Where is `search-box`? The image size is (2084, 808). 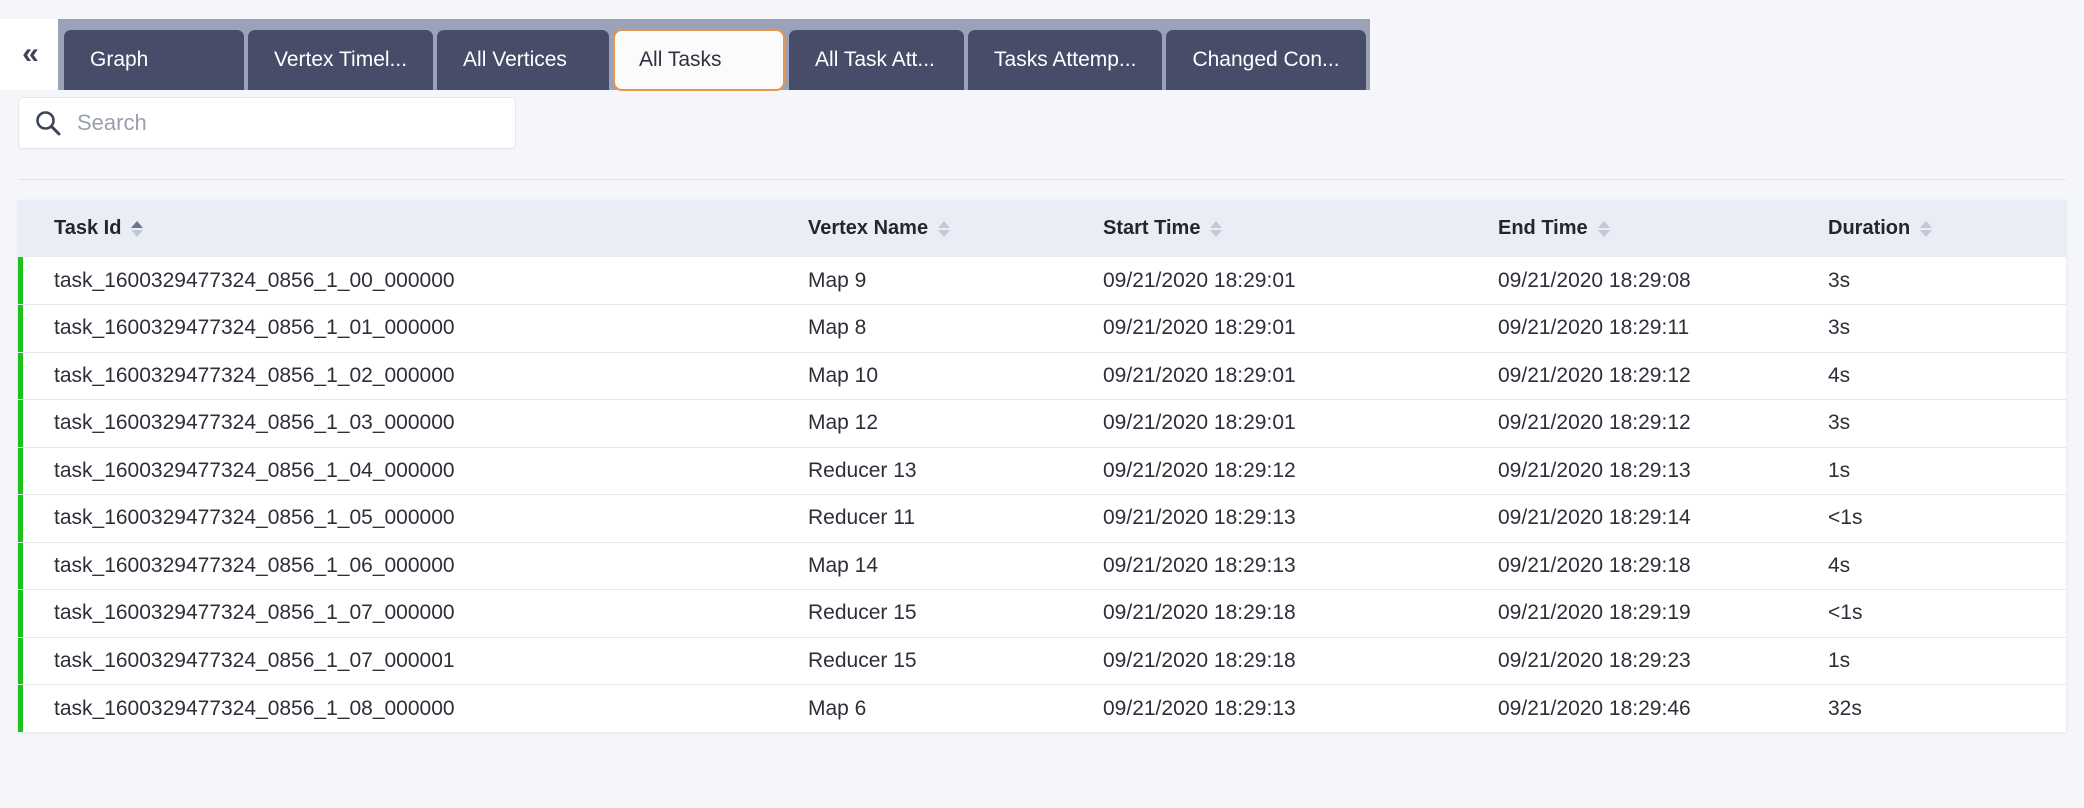
search-box is located at coordinates (267, 123).